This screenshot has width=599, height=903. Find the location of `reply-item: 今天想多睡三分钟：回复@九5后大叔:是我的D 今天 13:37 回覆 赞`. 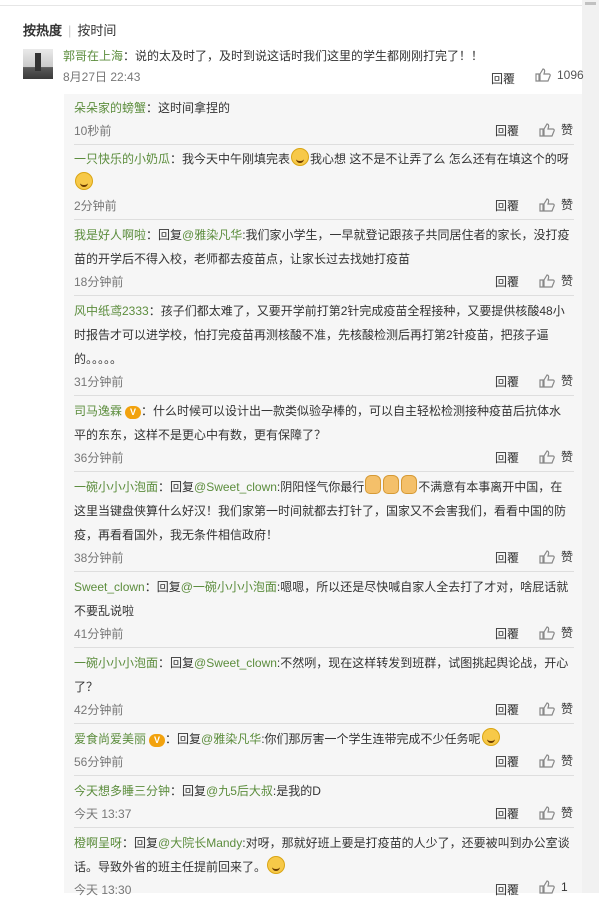

reply-item: 今天想多睡三分钟：回复@九5后大叔:是我的D 今天 13:37 回覆 赞 is located at coordinates (324, 803).